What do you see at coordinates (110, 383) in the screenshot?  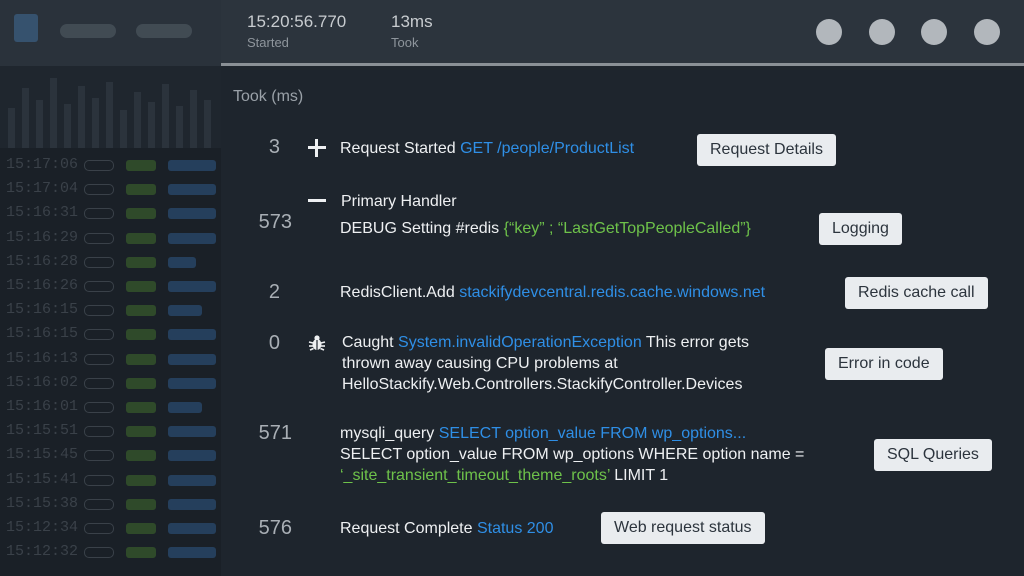 I see `sidebar-trace-row: 15:16:02` at bounding box center [110, 383].